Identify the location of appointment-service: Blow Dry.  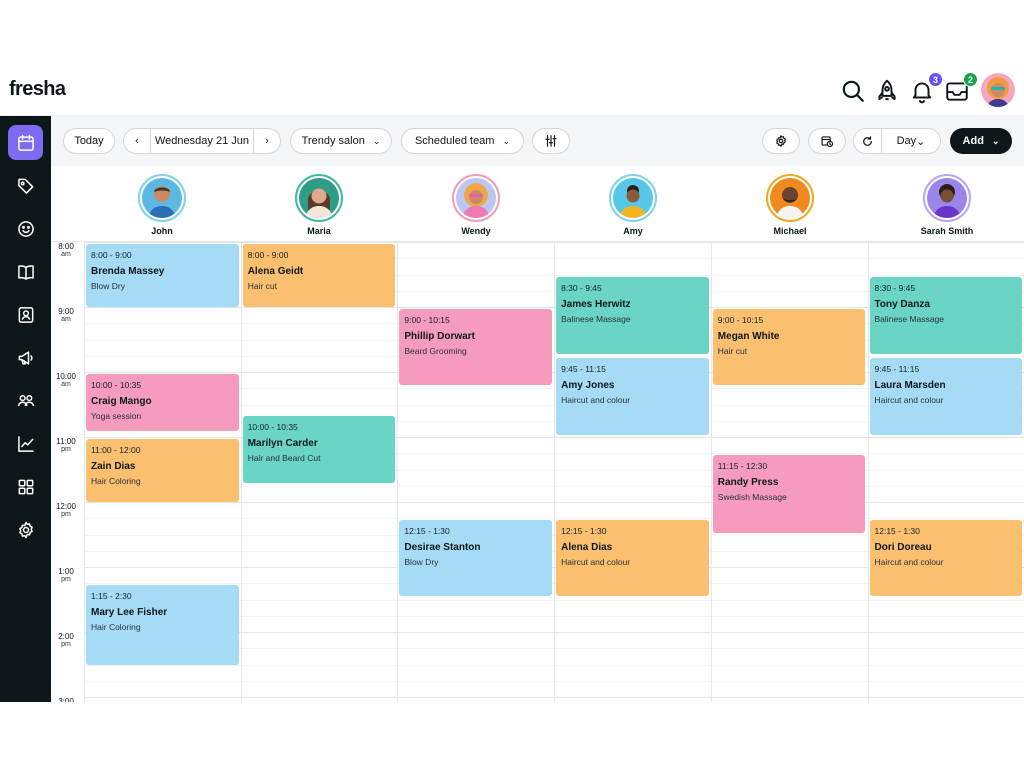
(421, 562).